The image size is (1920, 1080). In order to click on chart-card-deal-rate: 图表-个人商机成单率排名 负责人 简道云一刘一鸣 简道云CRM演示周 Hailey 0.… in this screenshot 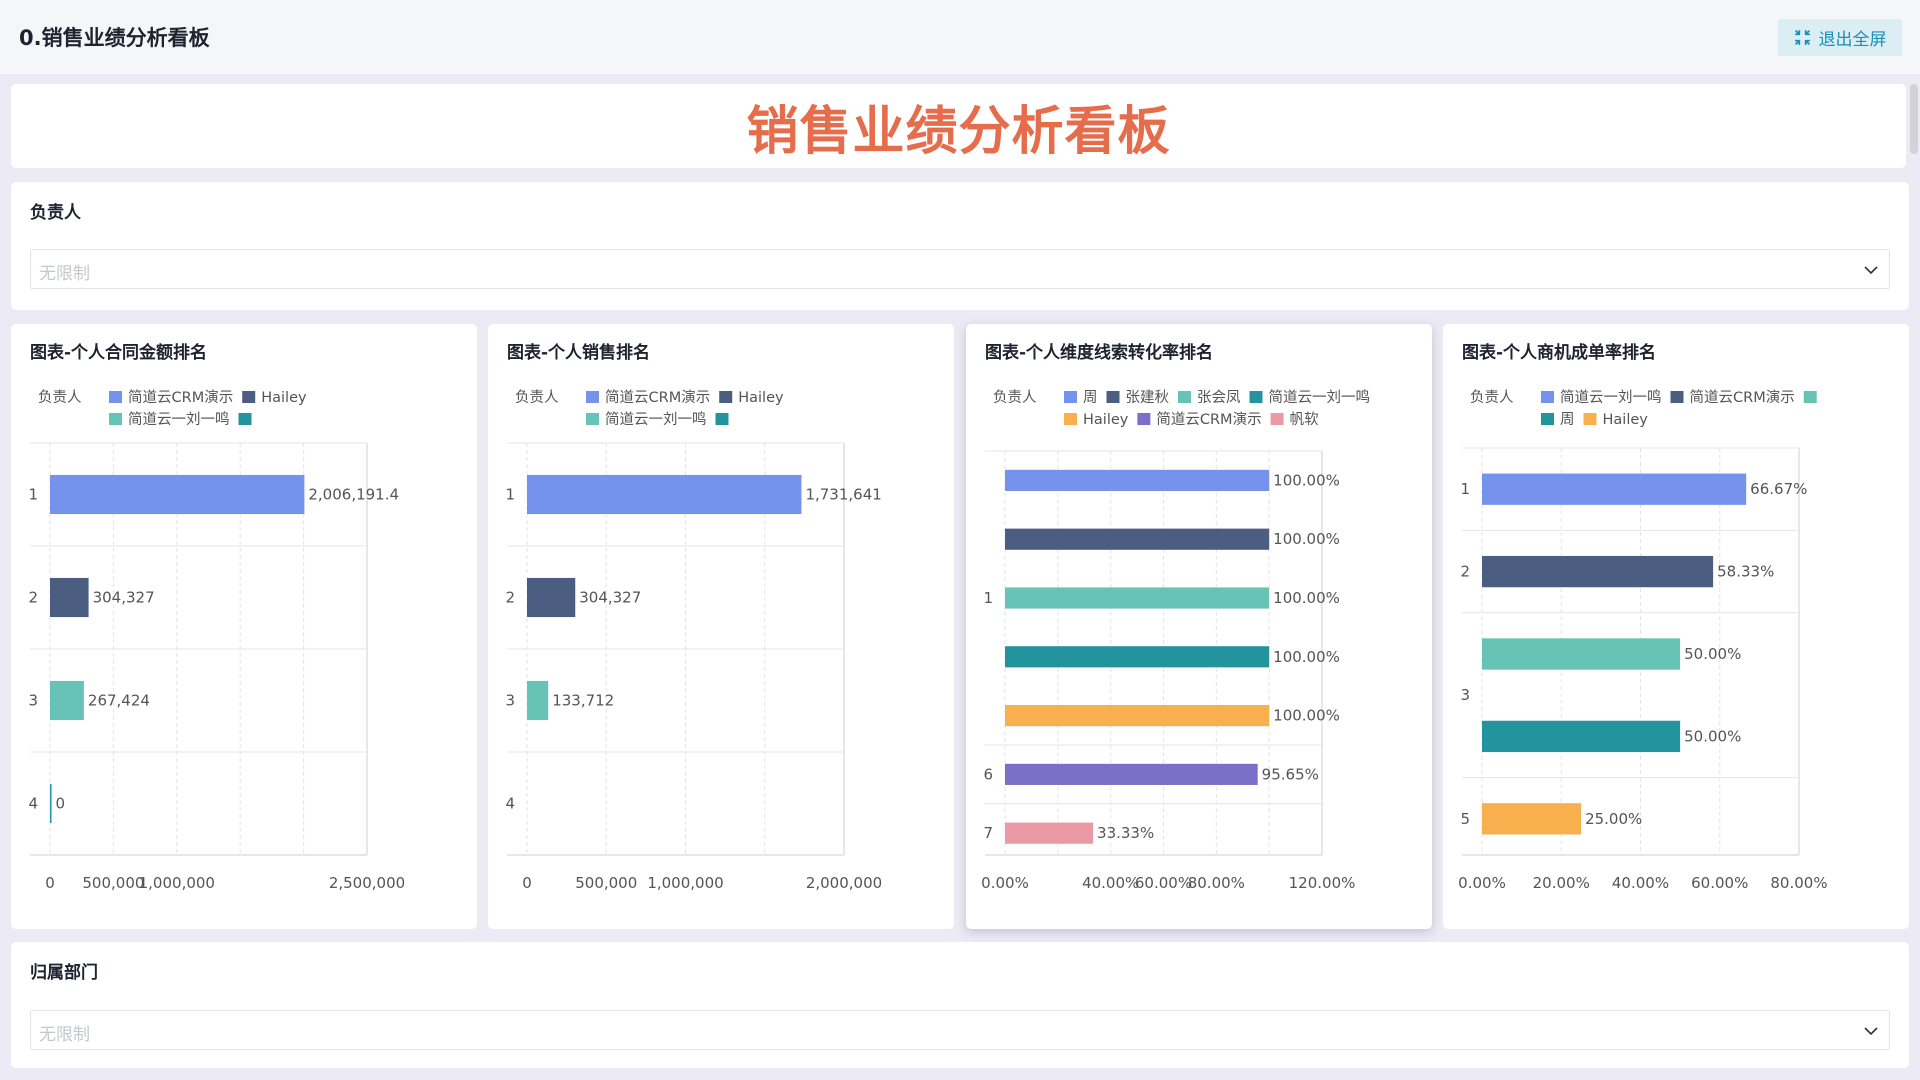, I will do `click(1676, 626)`.